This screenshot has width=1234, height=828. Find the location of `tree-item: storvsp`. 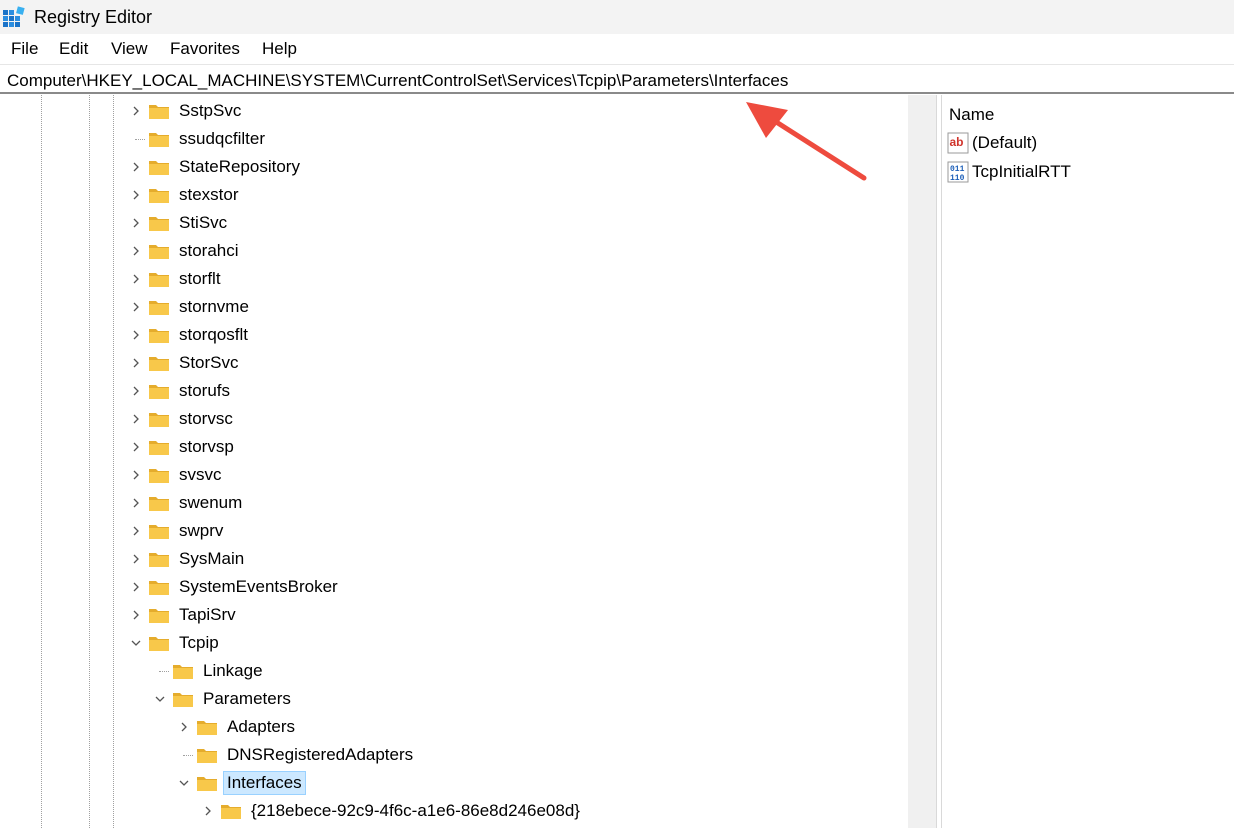

tree-item: storvsp is located at coordinates (182, 447).